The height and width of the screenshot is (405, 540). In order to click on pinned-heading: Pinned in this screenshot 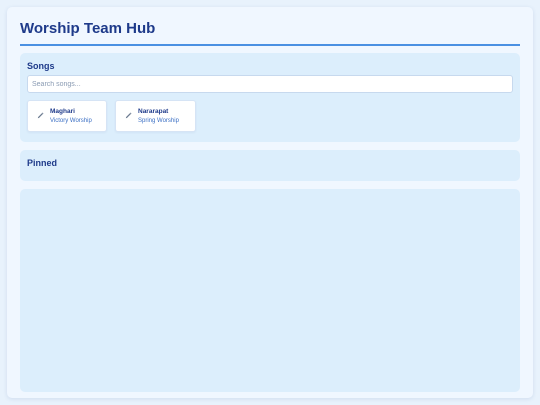, I will do `click(42, 163)`.